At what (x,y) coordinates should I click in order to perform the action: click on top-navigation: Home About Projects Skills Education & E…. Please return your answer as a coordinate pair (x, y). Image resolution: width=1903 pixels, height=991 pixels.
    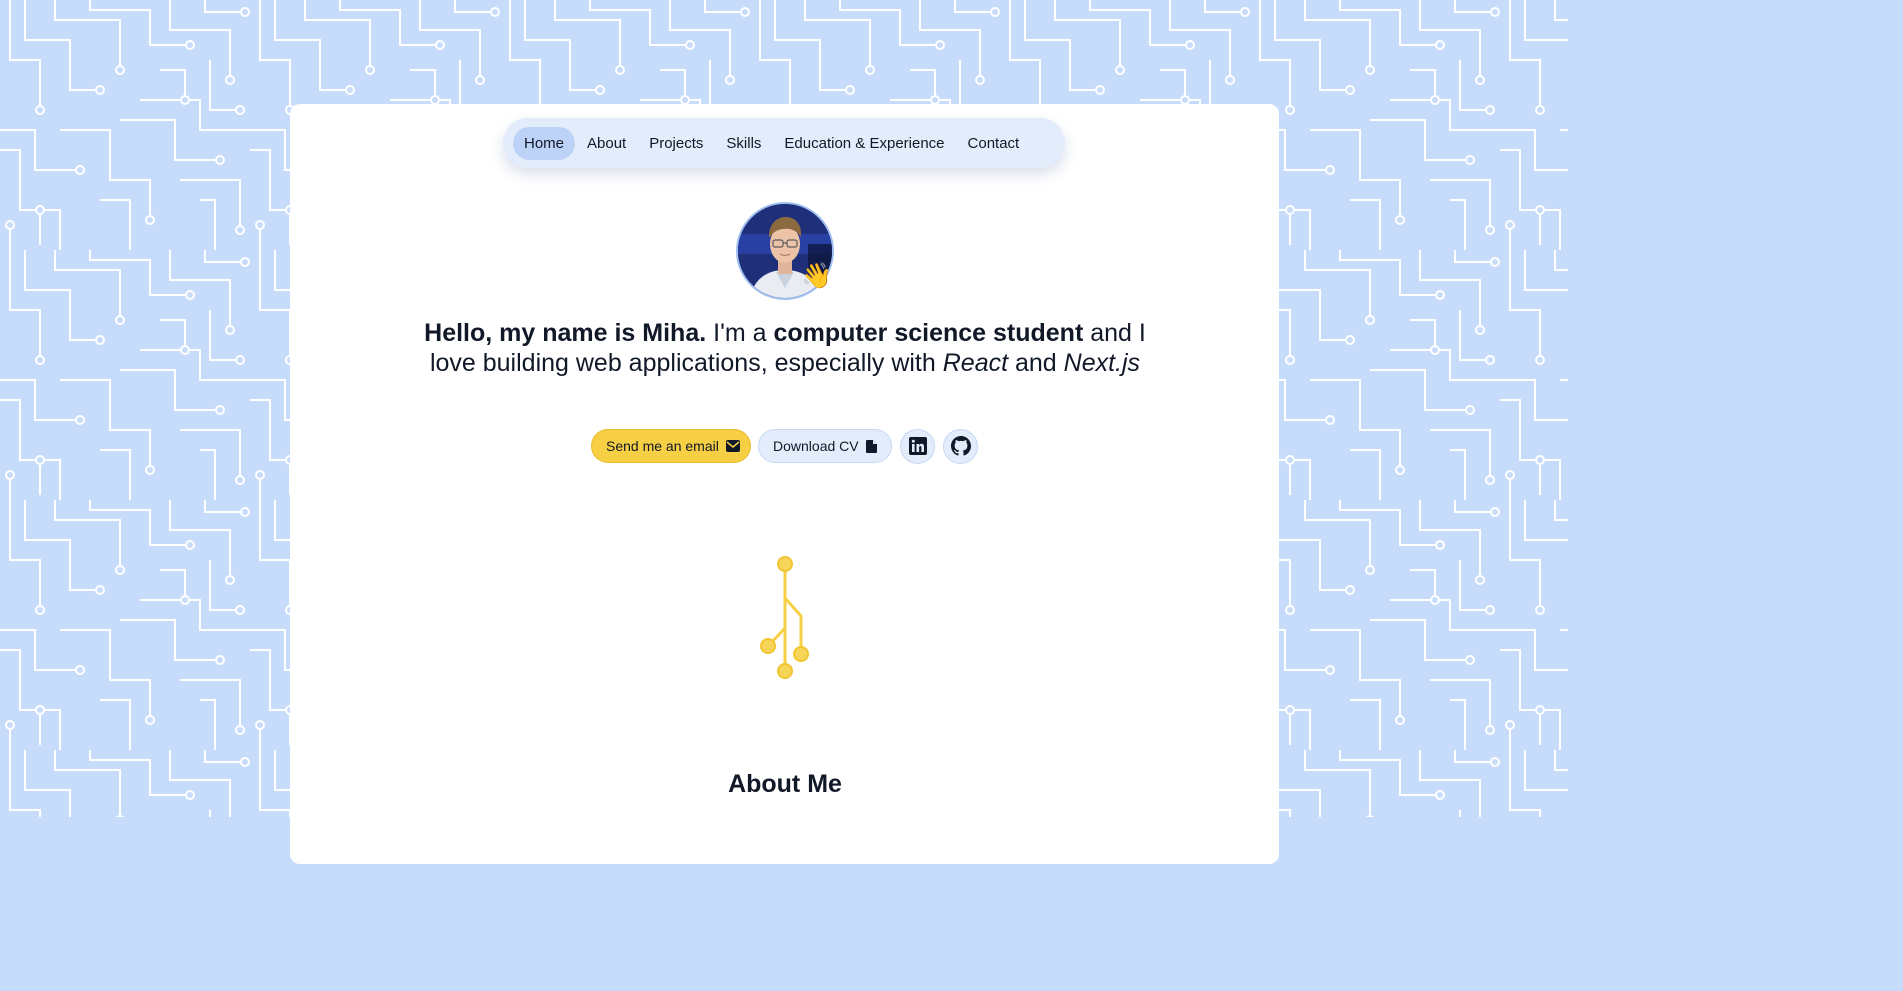
    Looking at the image, I should click on (784, 143).